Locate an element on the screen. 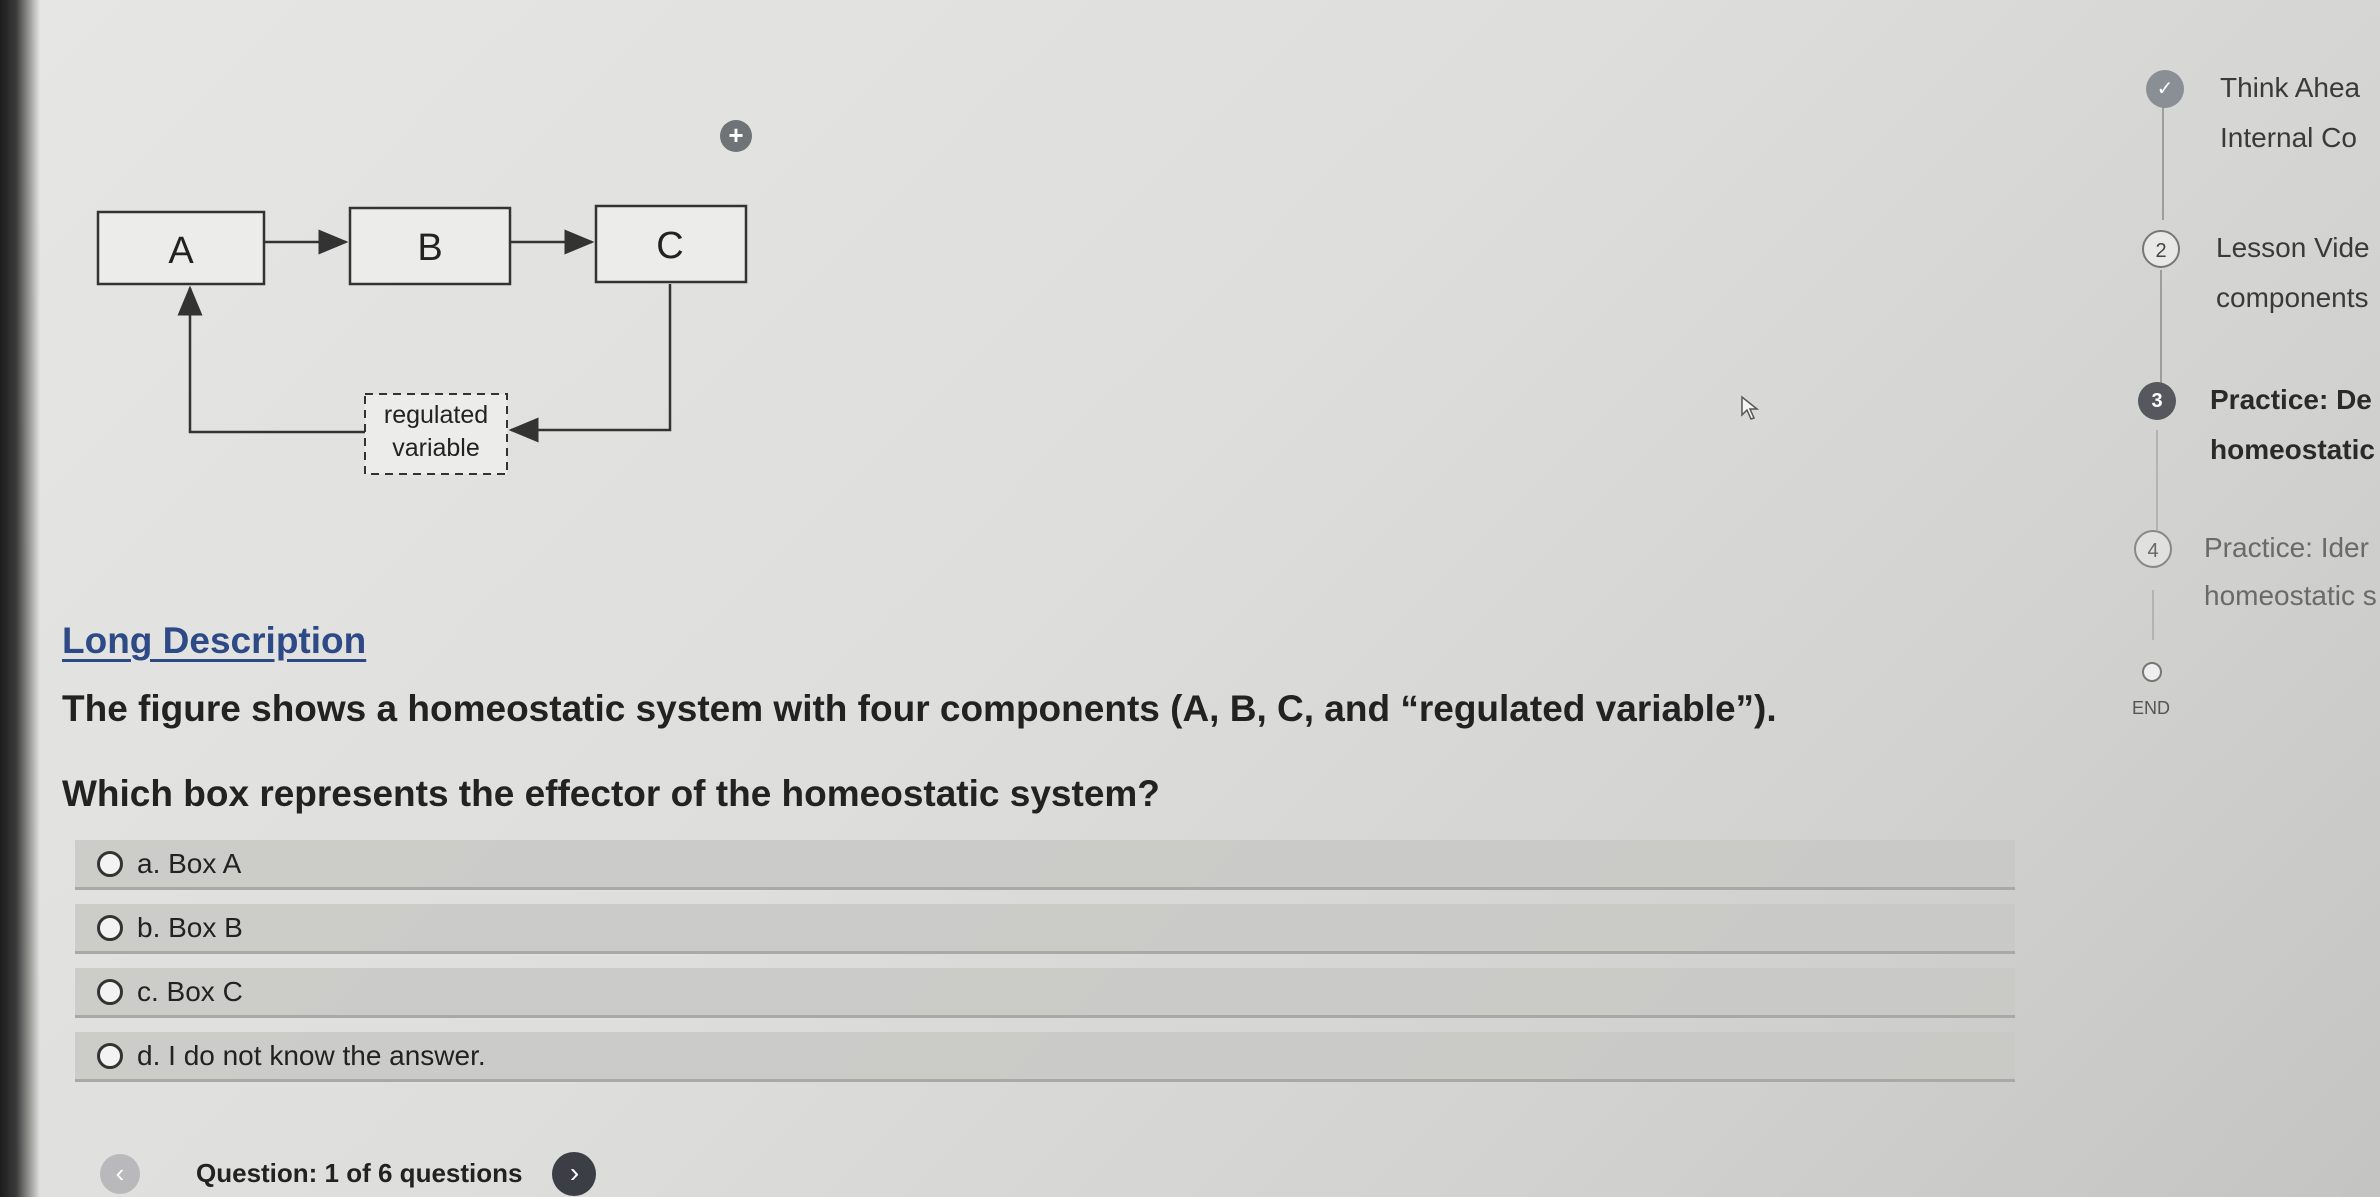  step-4-label: Practice: Ider is located at coordinates (2286, 548).